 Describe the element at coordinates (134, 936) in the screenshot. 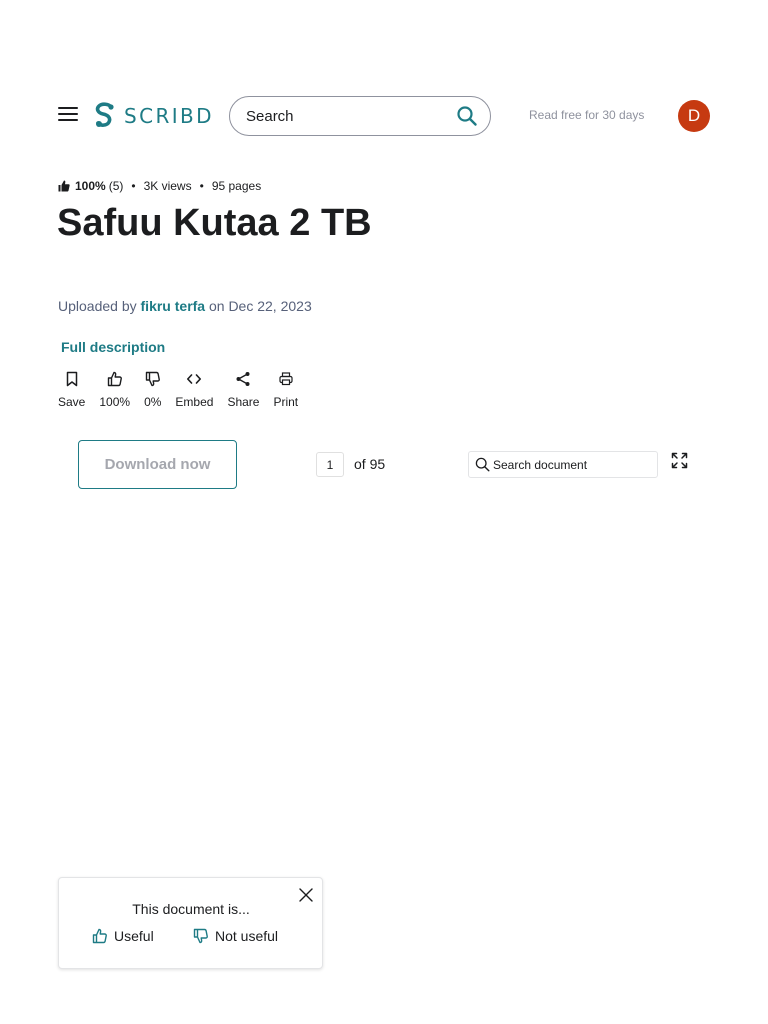

I see `useful-label: Useful` at that location.